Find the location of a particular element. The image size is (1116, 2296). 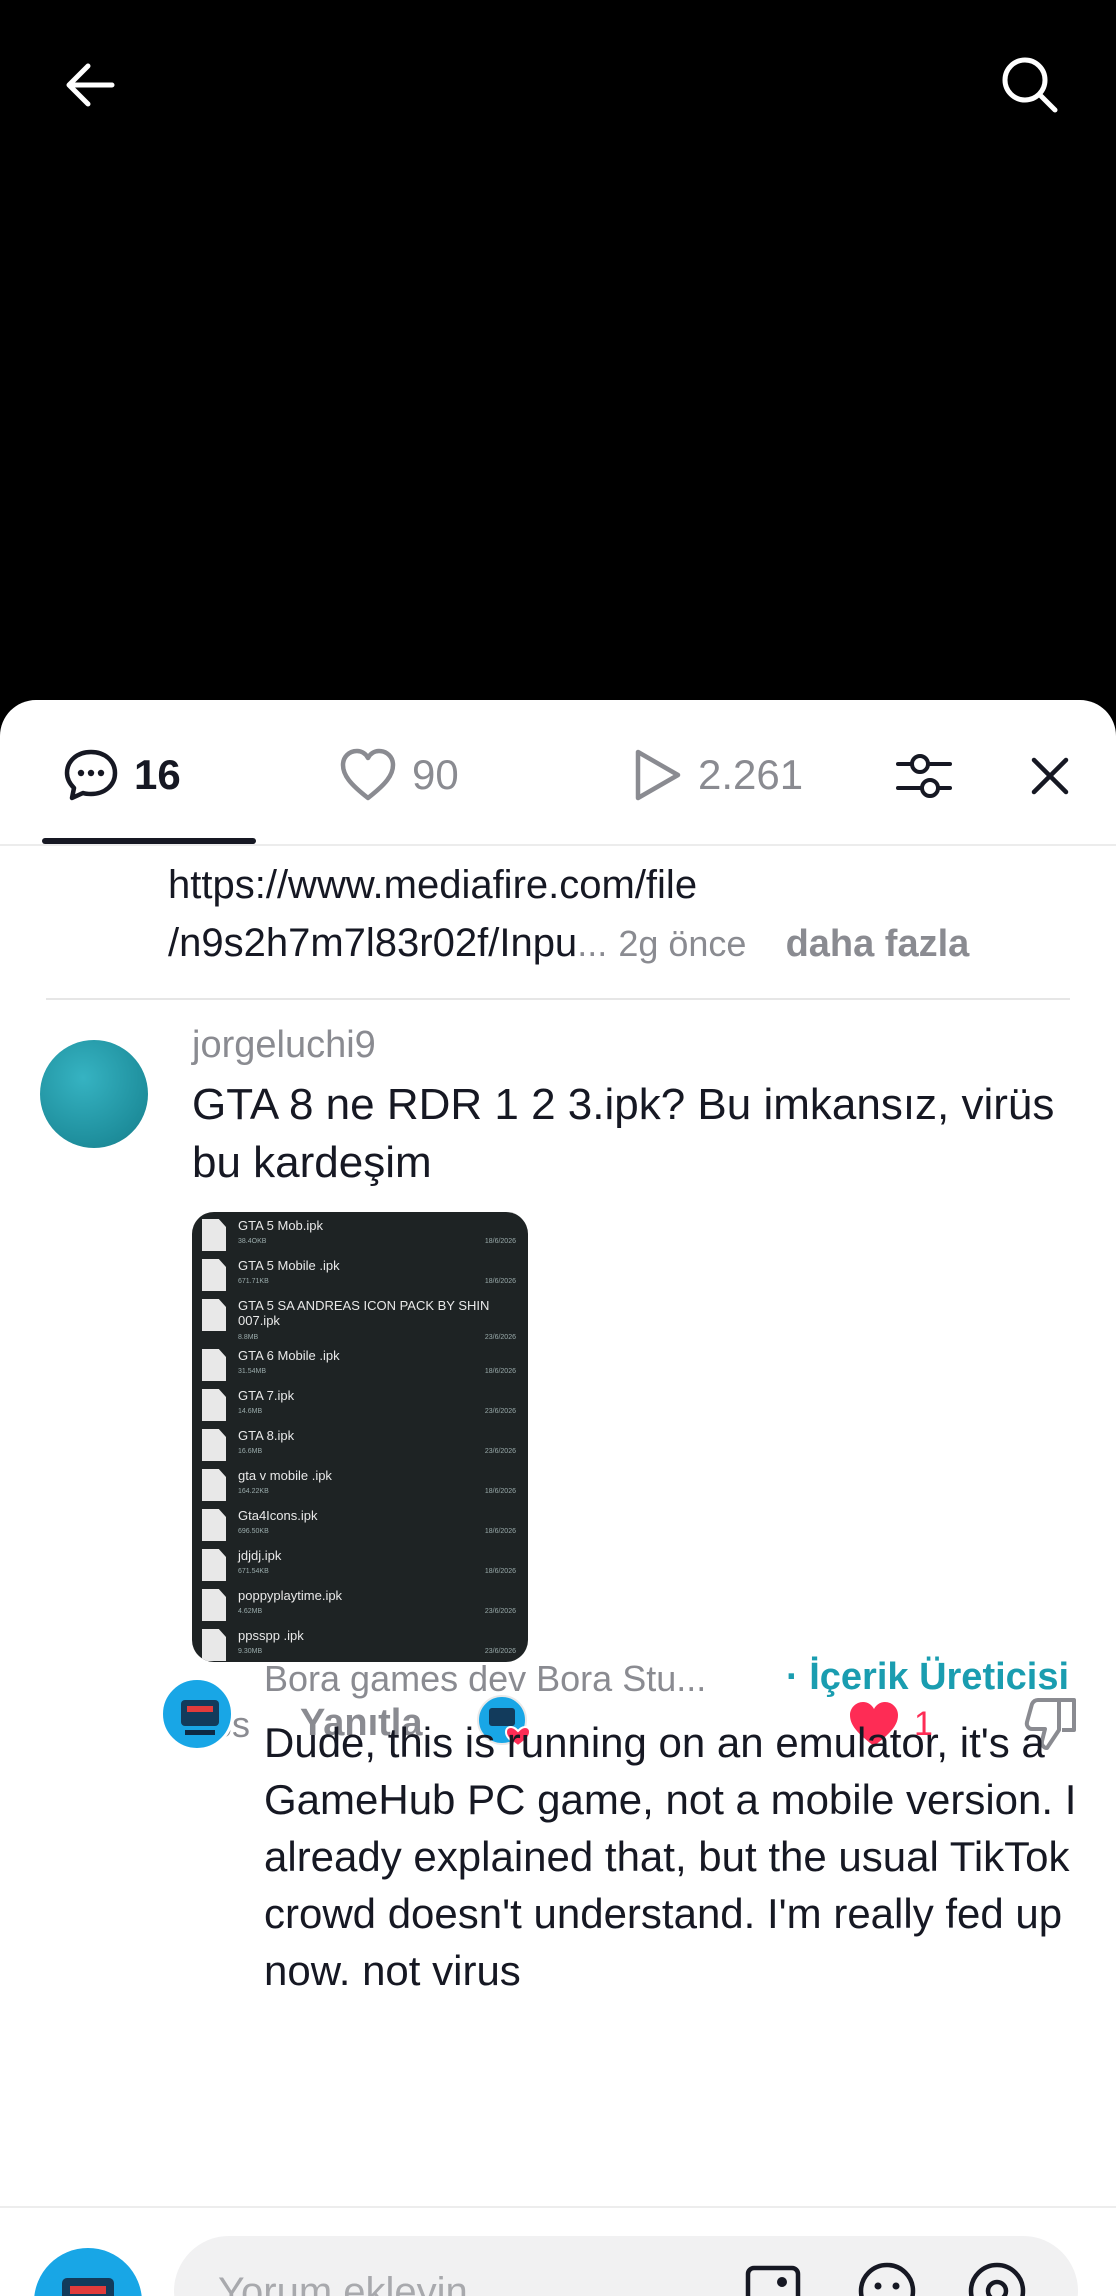

filter-sliders-icon is located at coordinates (924, 776).